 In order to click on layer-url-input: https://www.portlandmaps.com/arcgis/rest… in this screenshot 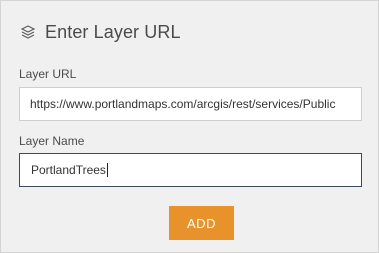, I will do `click(190, 104)`.